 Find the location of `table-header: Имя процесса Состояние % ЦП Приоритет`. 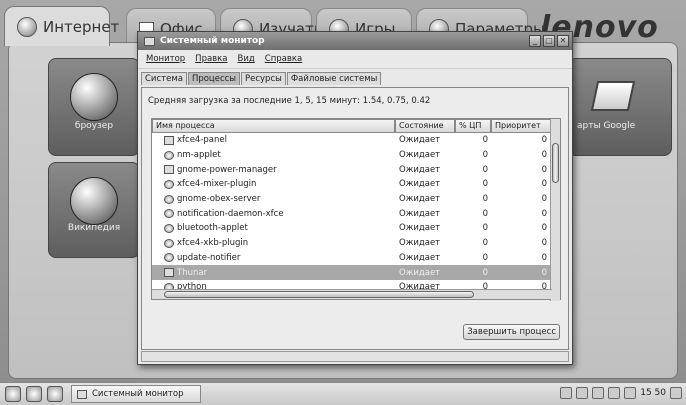

table-header: Имя процесса Состояние % ЦП Приоритет is located at coordinates (356, 126).